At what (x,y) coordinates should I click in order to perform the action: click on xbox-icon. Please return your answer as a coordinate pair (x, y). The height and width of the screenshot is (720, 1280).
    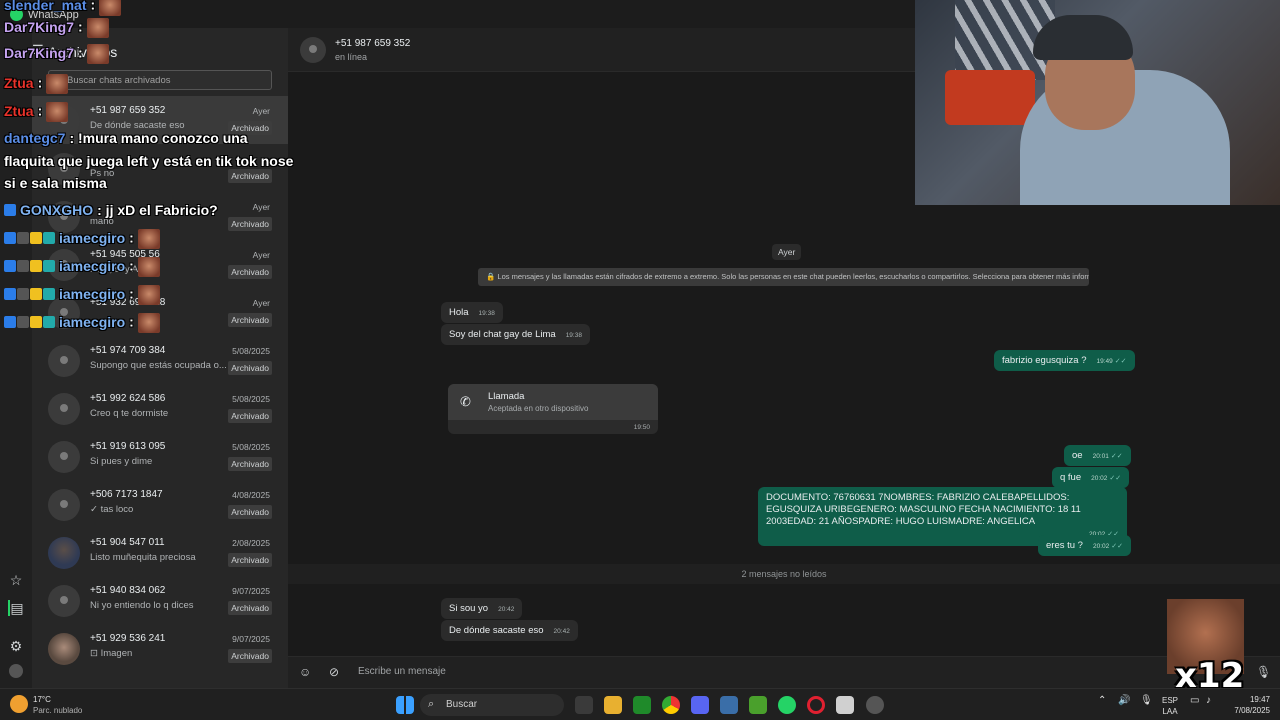
    Looking at the image, I should click on (642, 705).